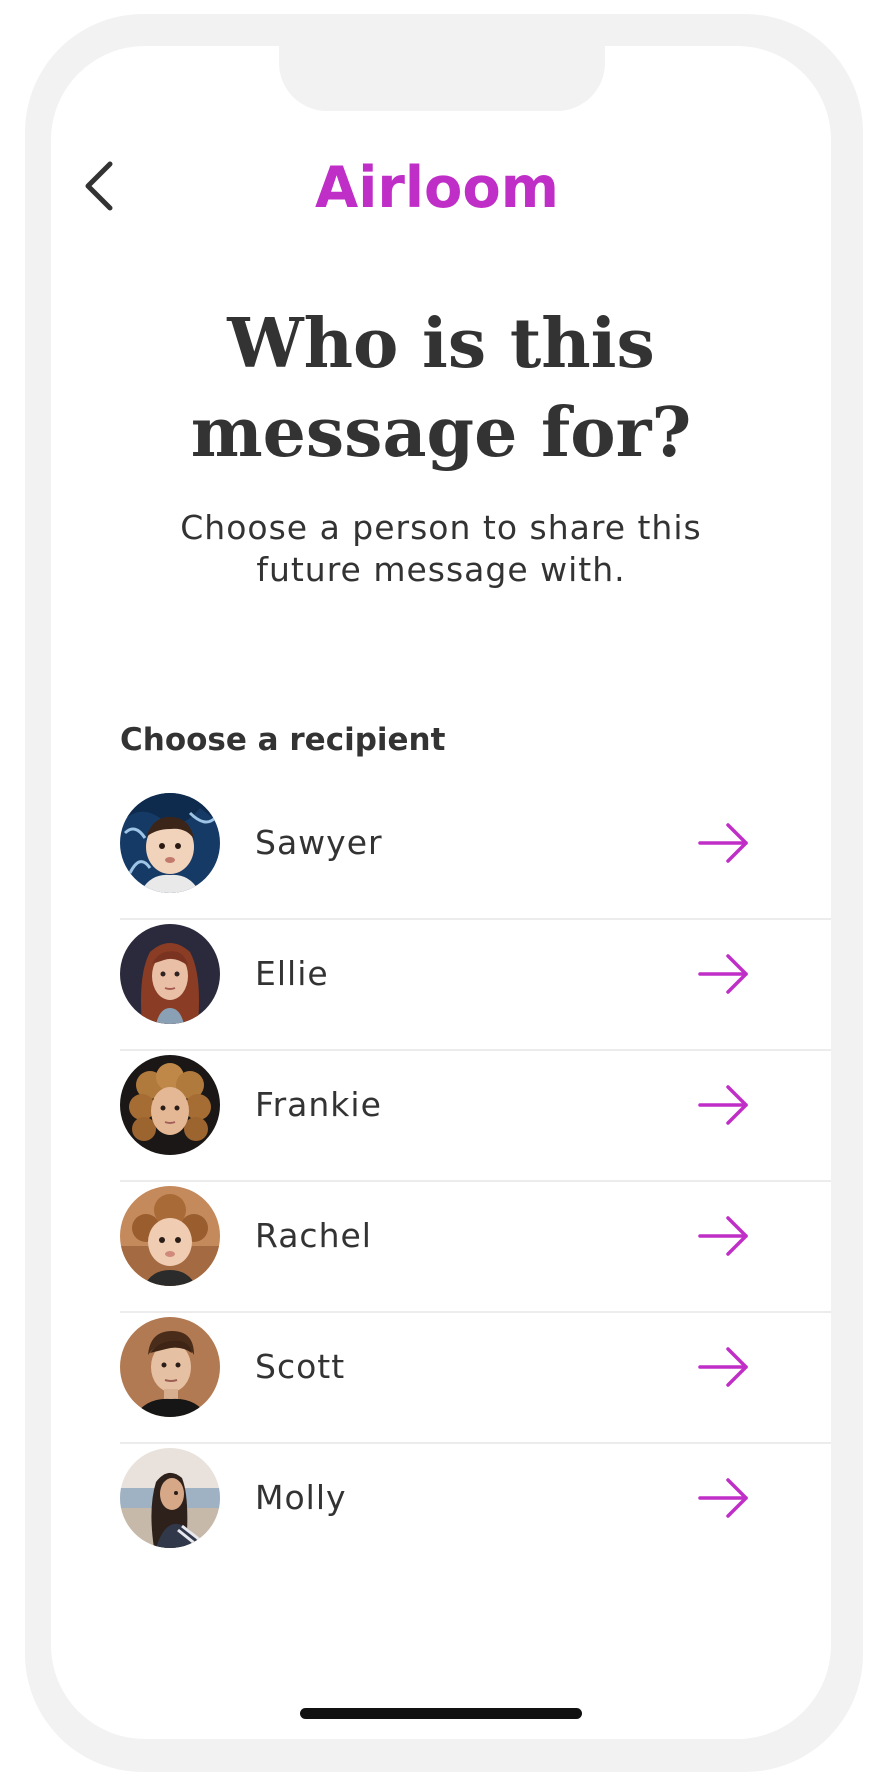 The height and width of the screenshot is (1786, 882). I want to click on chevron-left-icon, so click(99, 186).